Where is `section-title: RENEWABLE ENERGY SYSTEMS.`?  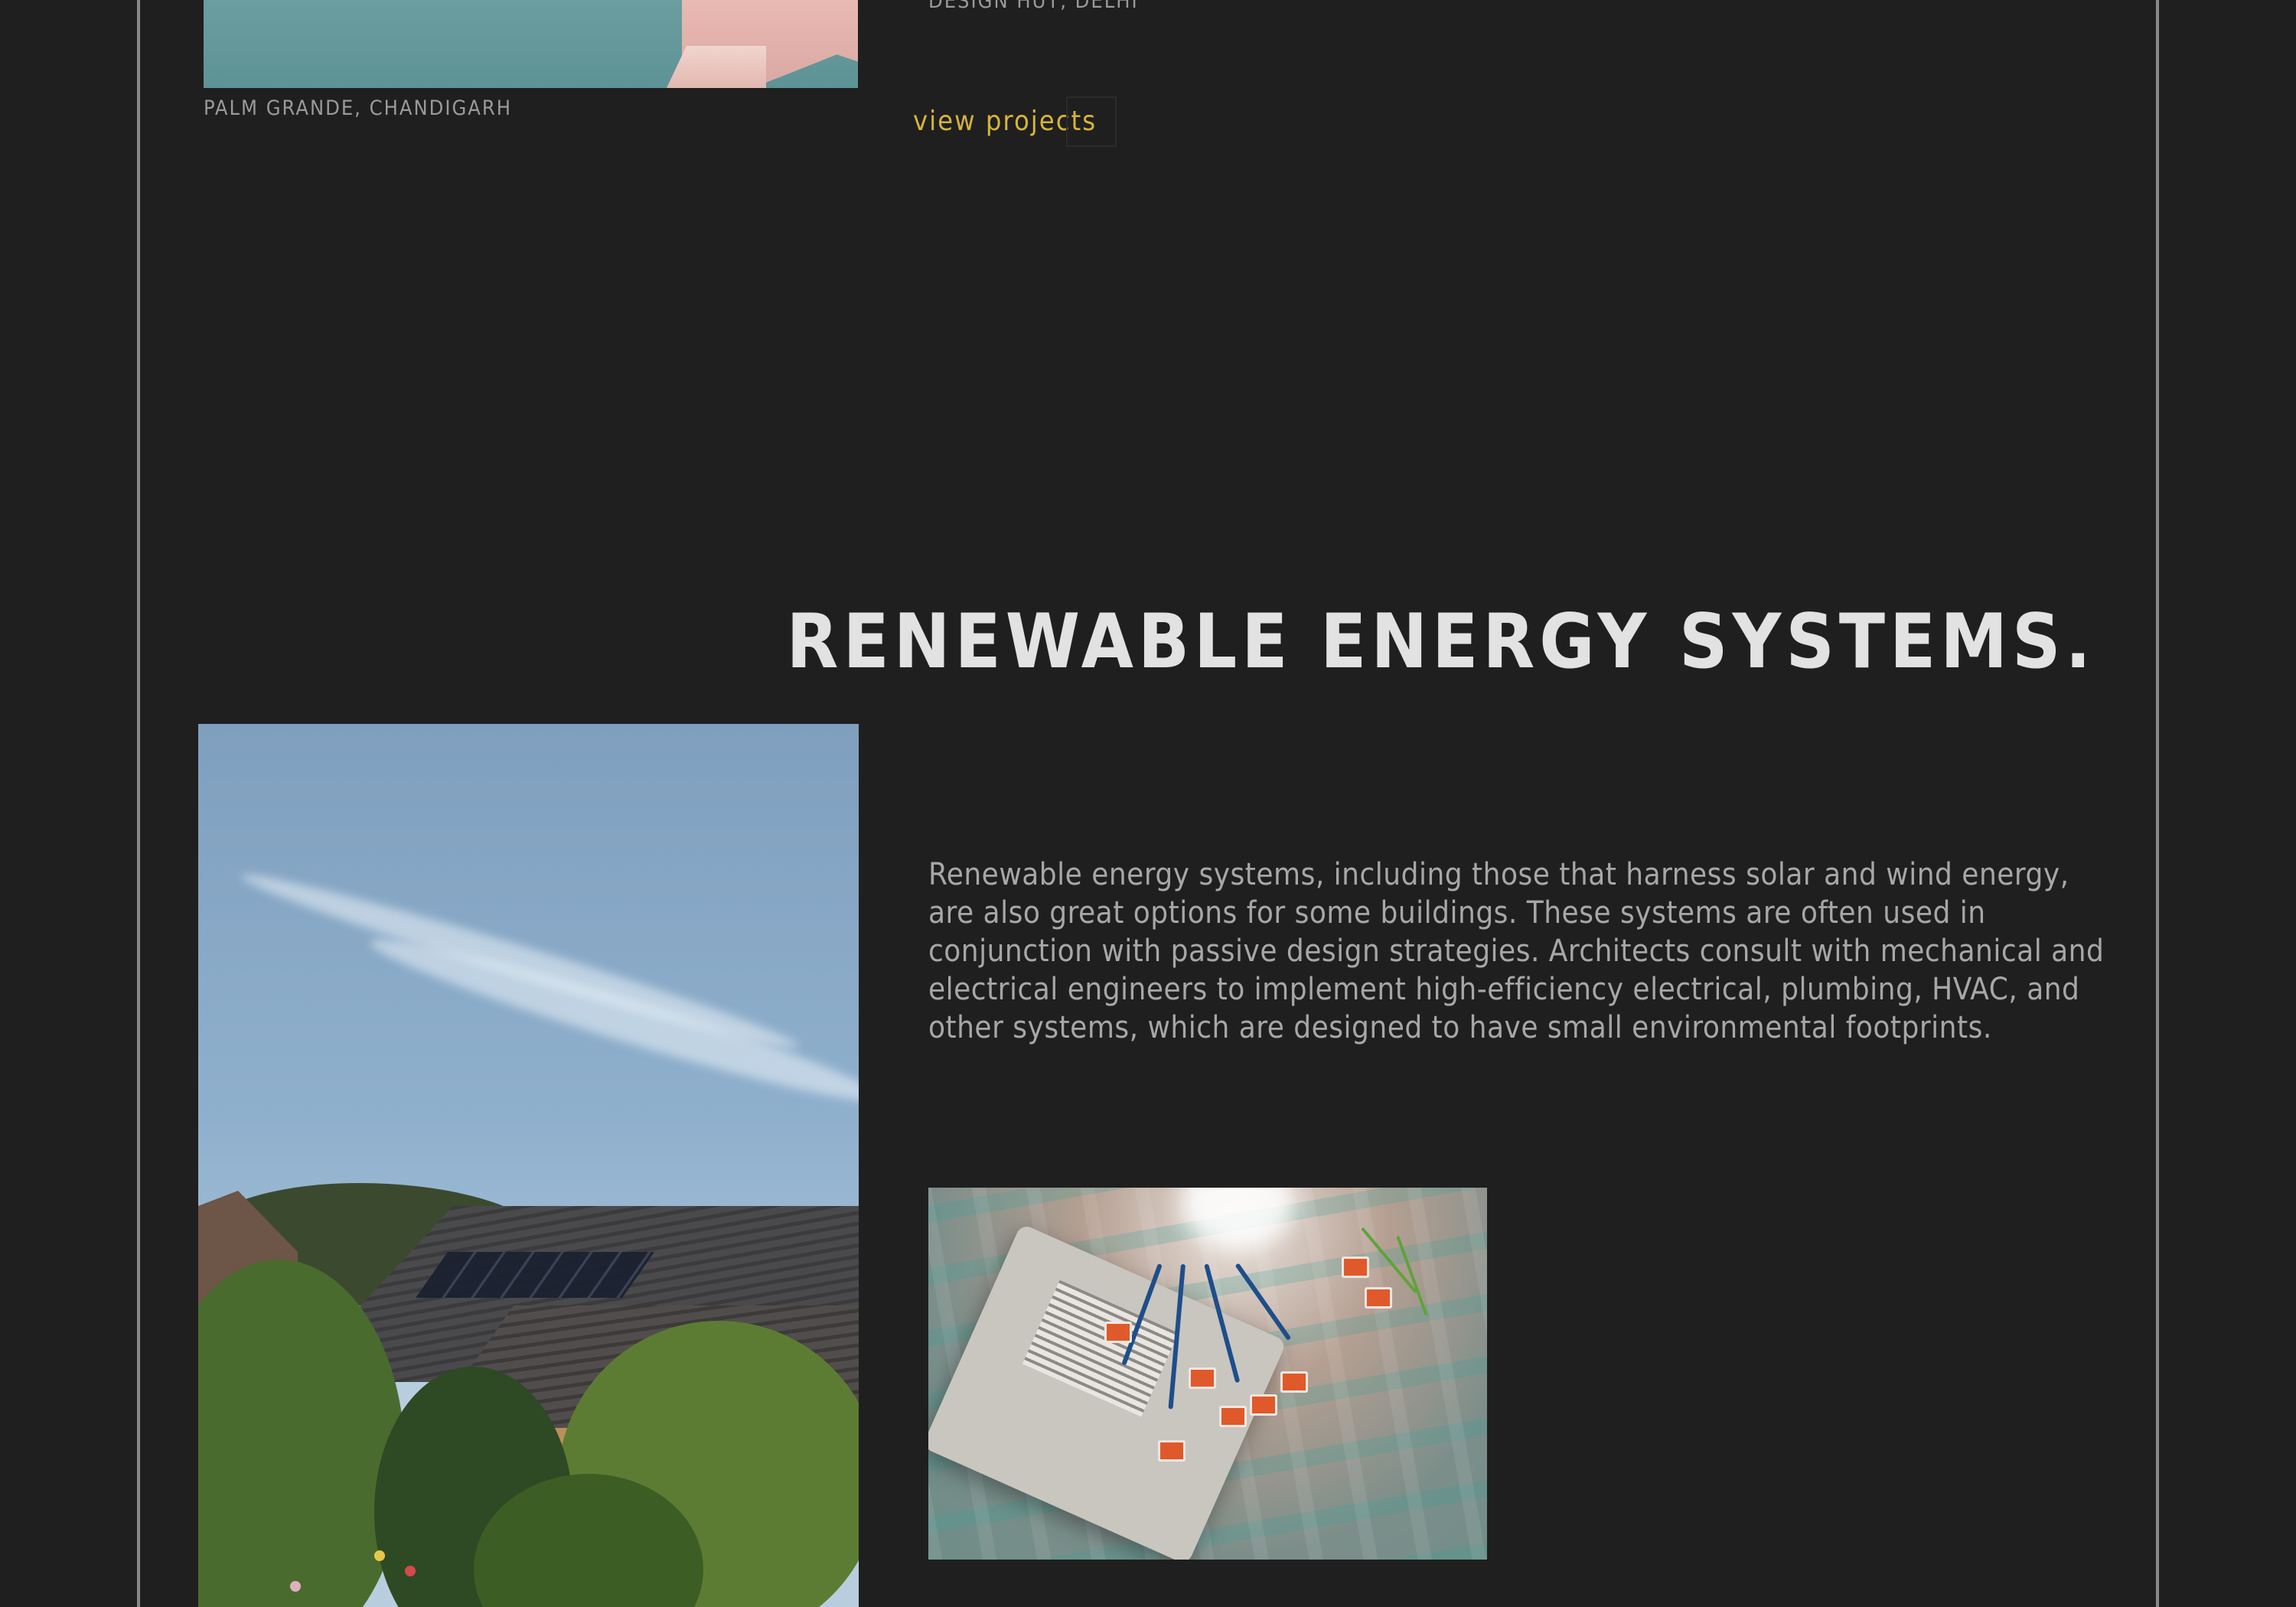
section-title: RENEWABLE ENERGY SYSTEMS. is located at coordinates (1440, 642).